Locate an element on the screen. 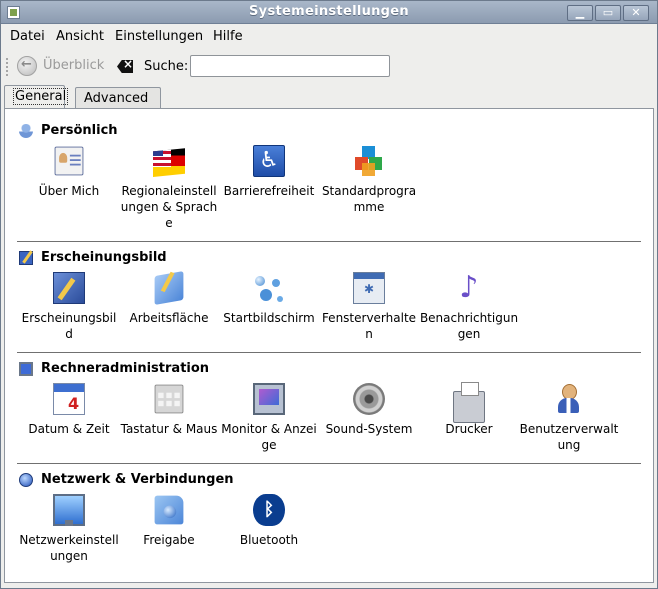  item-label: Standardprogramme is located at coordinates (369, 199).